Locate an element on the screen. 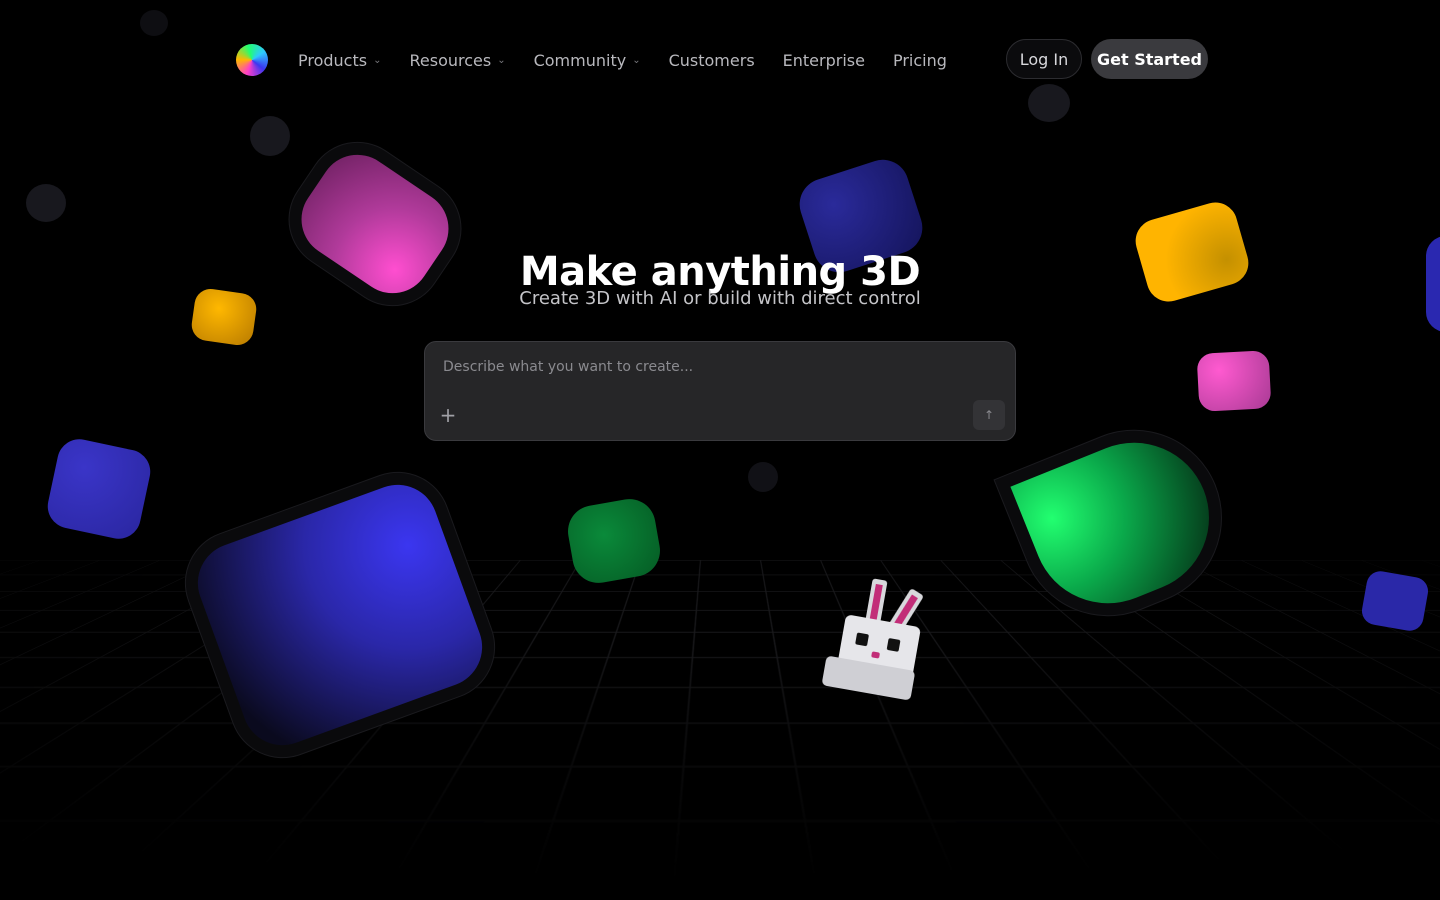 The width and height of the screenshot is (1440, 900). nav-item-community: Community ⌄ is located at coordinates (587, 60).